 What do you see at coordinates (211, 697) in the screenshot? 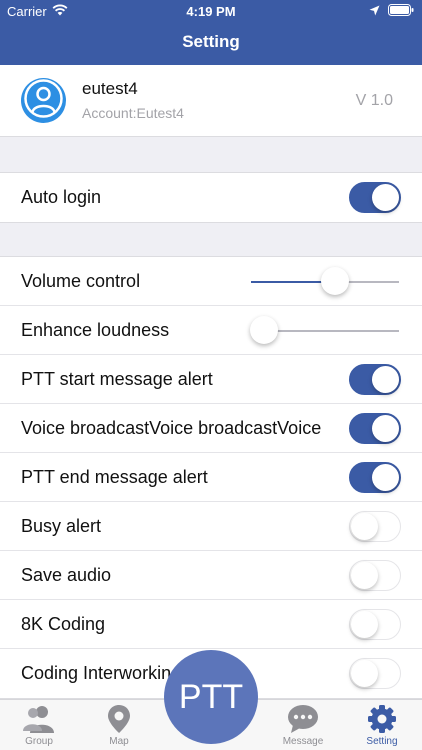
I see `ptt-button: PTT` at bounding box center [211, 697].